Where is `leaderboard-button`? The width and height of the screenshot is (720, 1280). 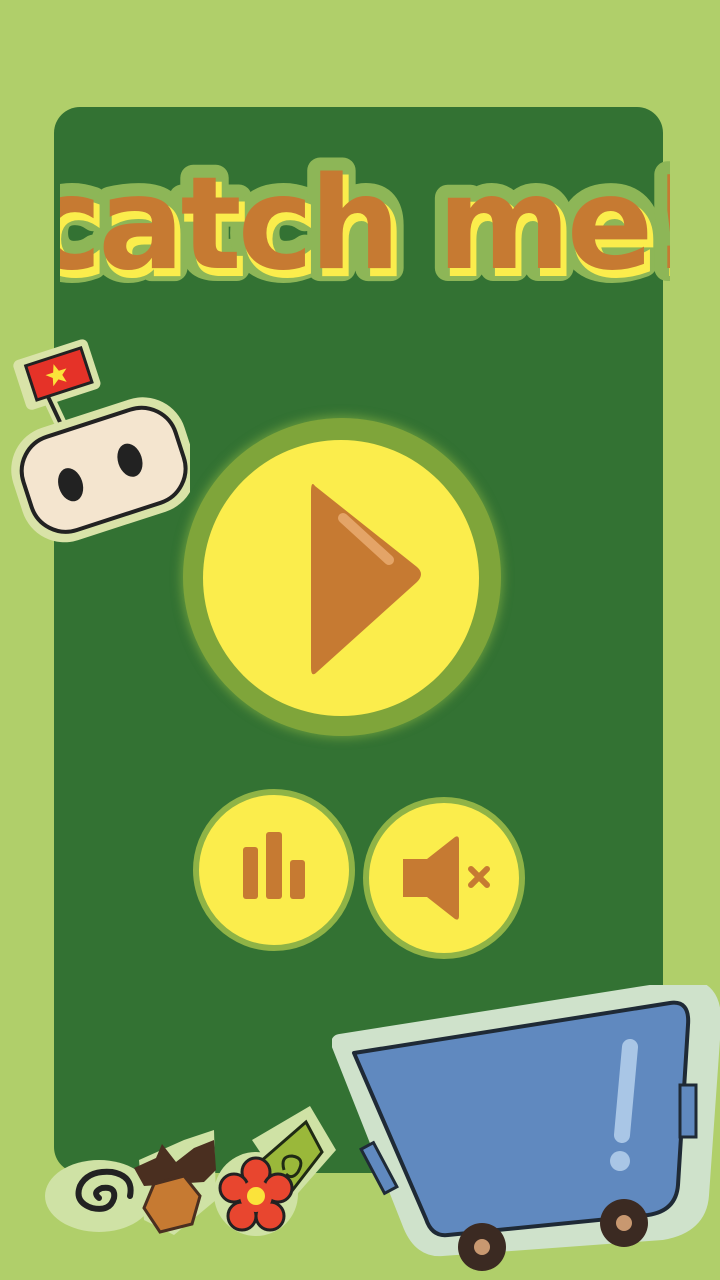 leaderboard-button is located at coordinates (274, 870).